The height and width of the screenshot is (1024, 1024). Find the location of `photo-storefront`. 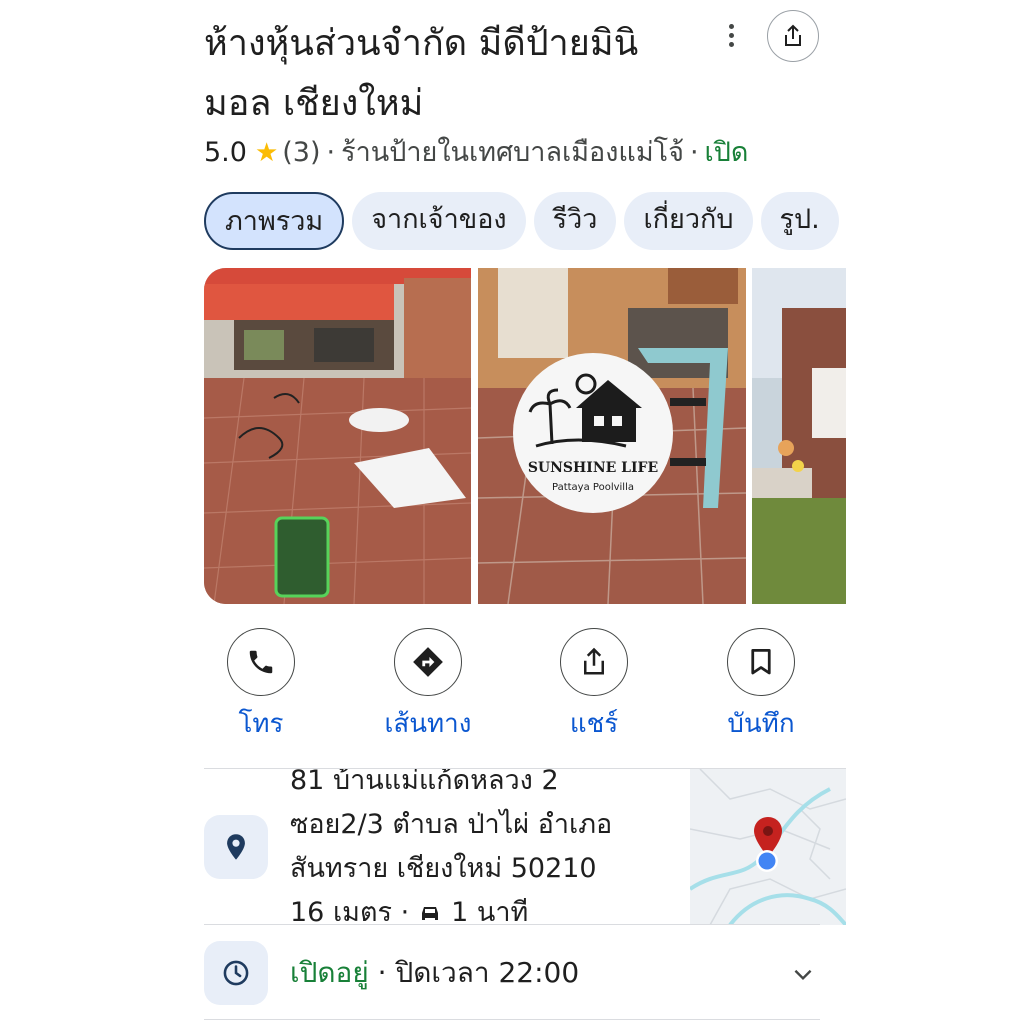

photo-storefront is located at coordinates (799, 436).